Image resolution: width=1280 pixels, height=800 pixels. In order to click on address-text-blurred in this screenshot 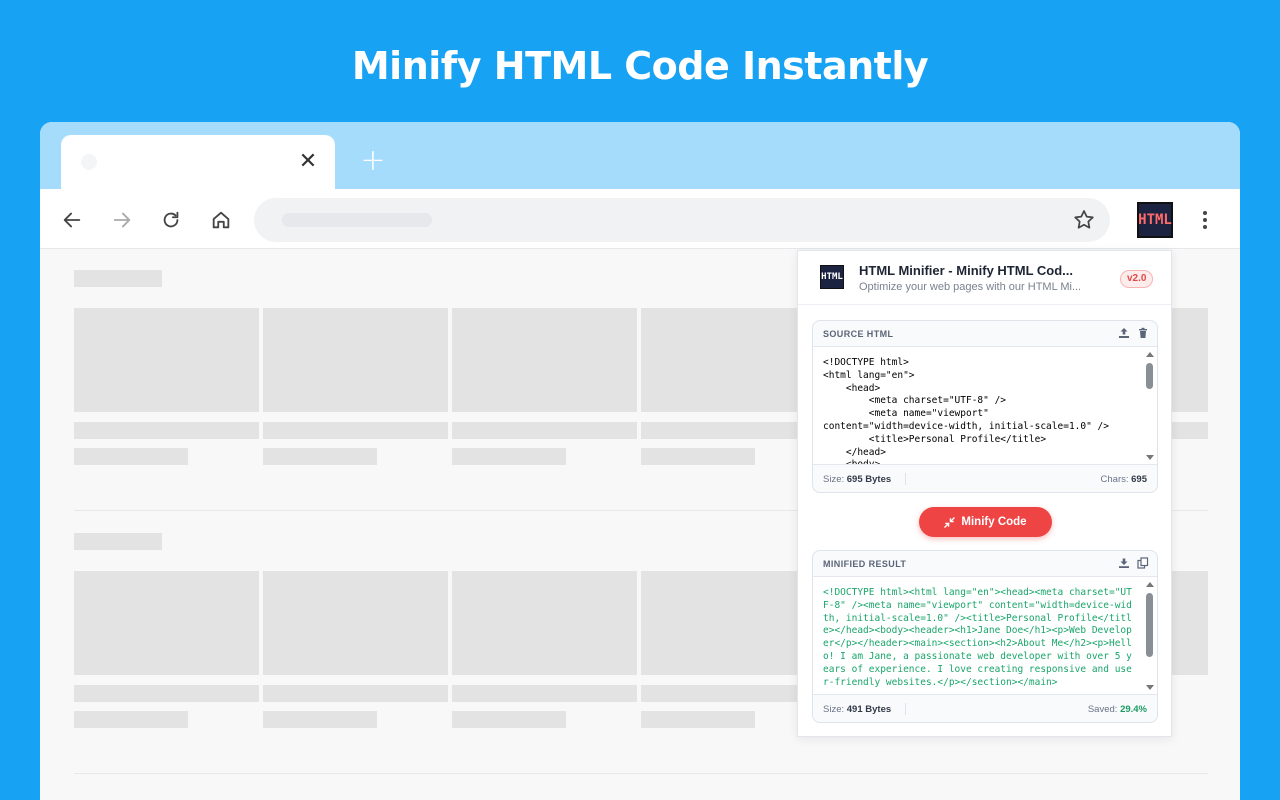, I will do `click(357, 220)`.